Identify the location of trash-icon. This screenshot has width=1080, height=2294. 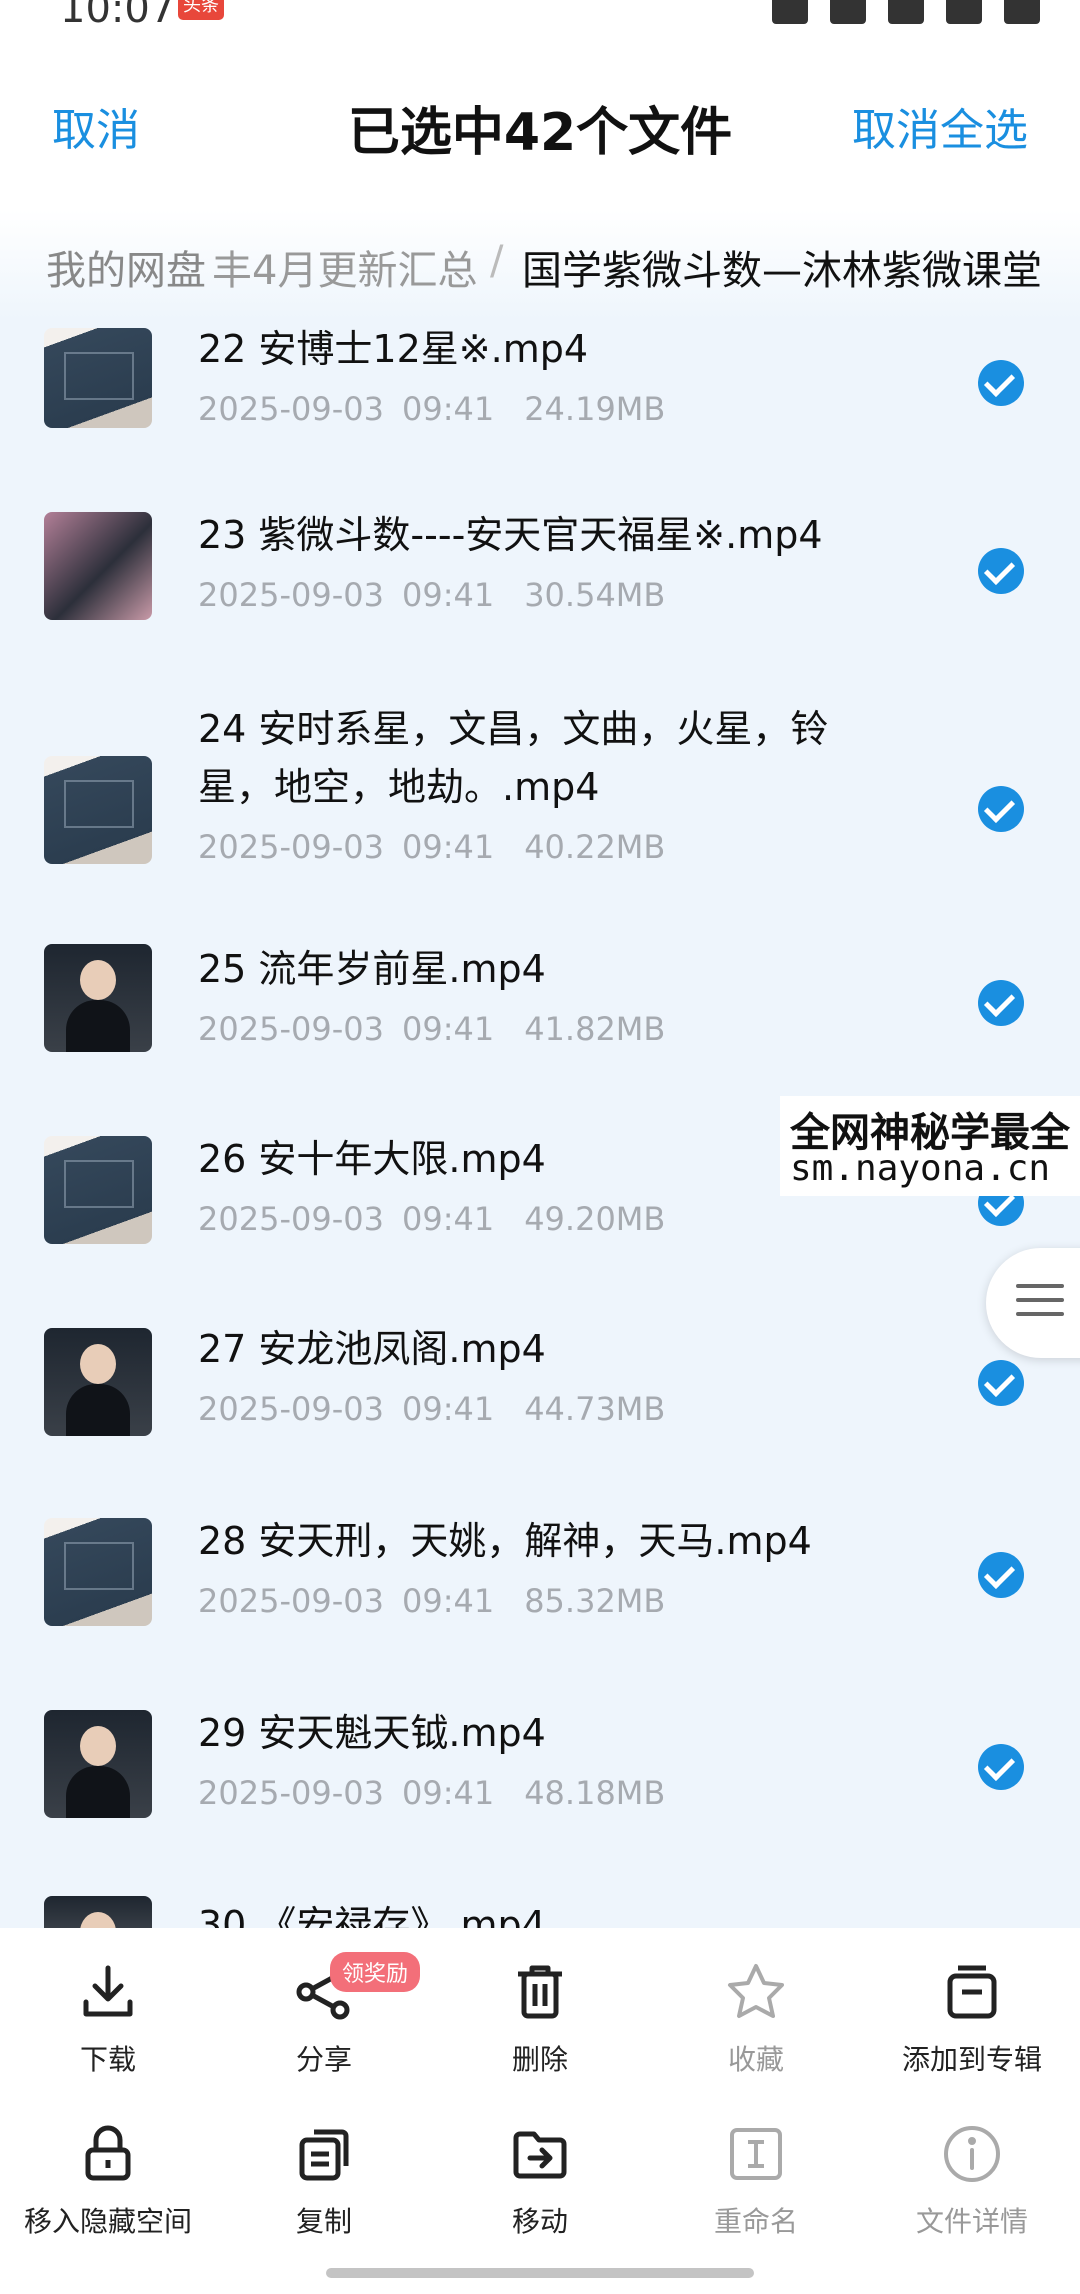
(540, 1992).